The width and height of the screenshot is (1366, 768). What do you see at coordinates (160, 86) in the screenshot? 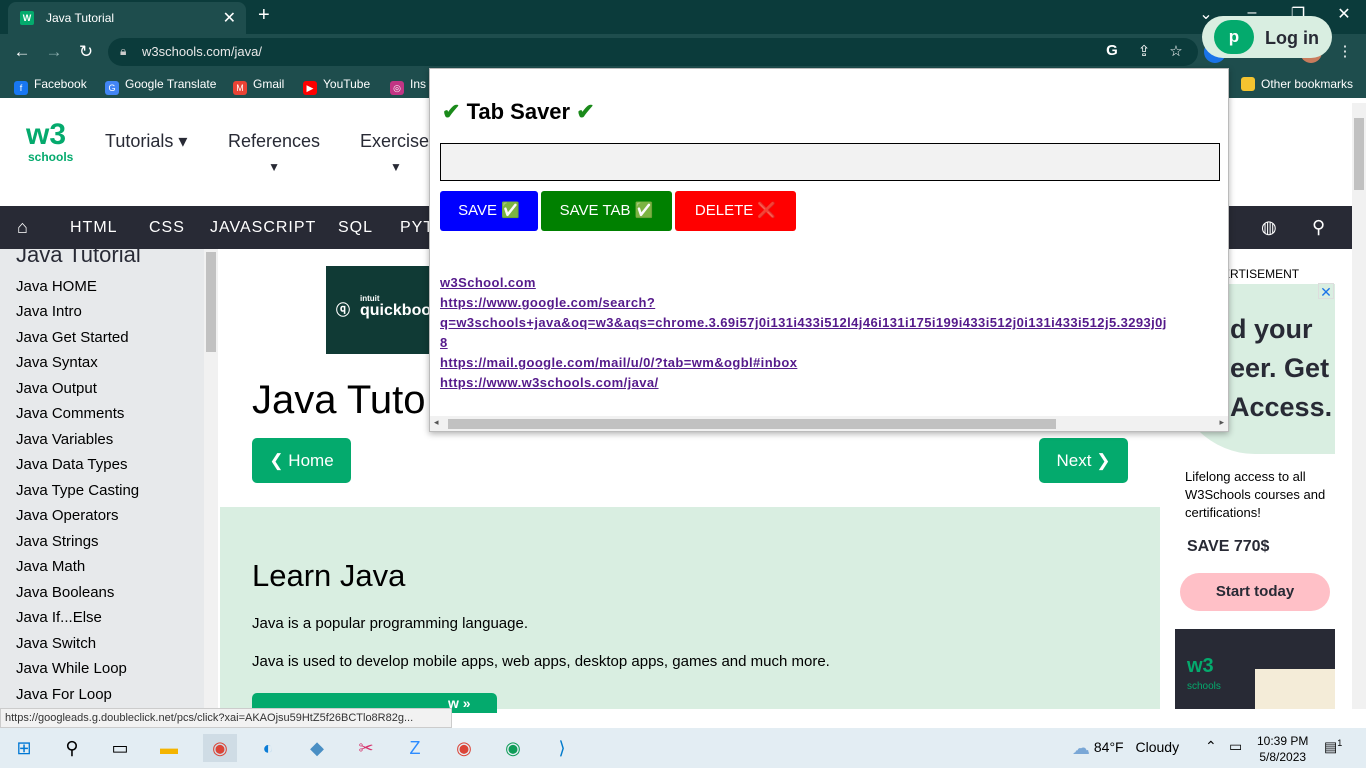
I see `bookmark-google-translate: G Google Translate` at bounding box center [160, 86].